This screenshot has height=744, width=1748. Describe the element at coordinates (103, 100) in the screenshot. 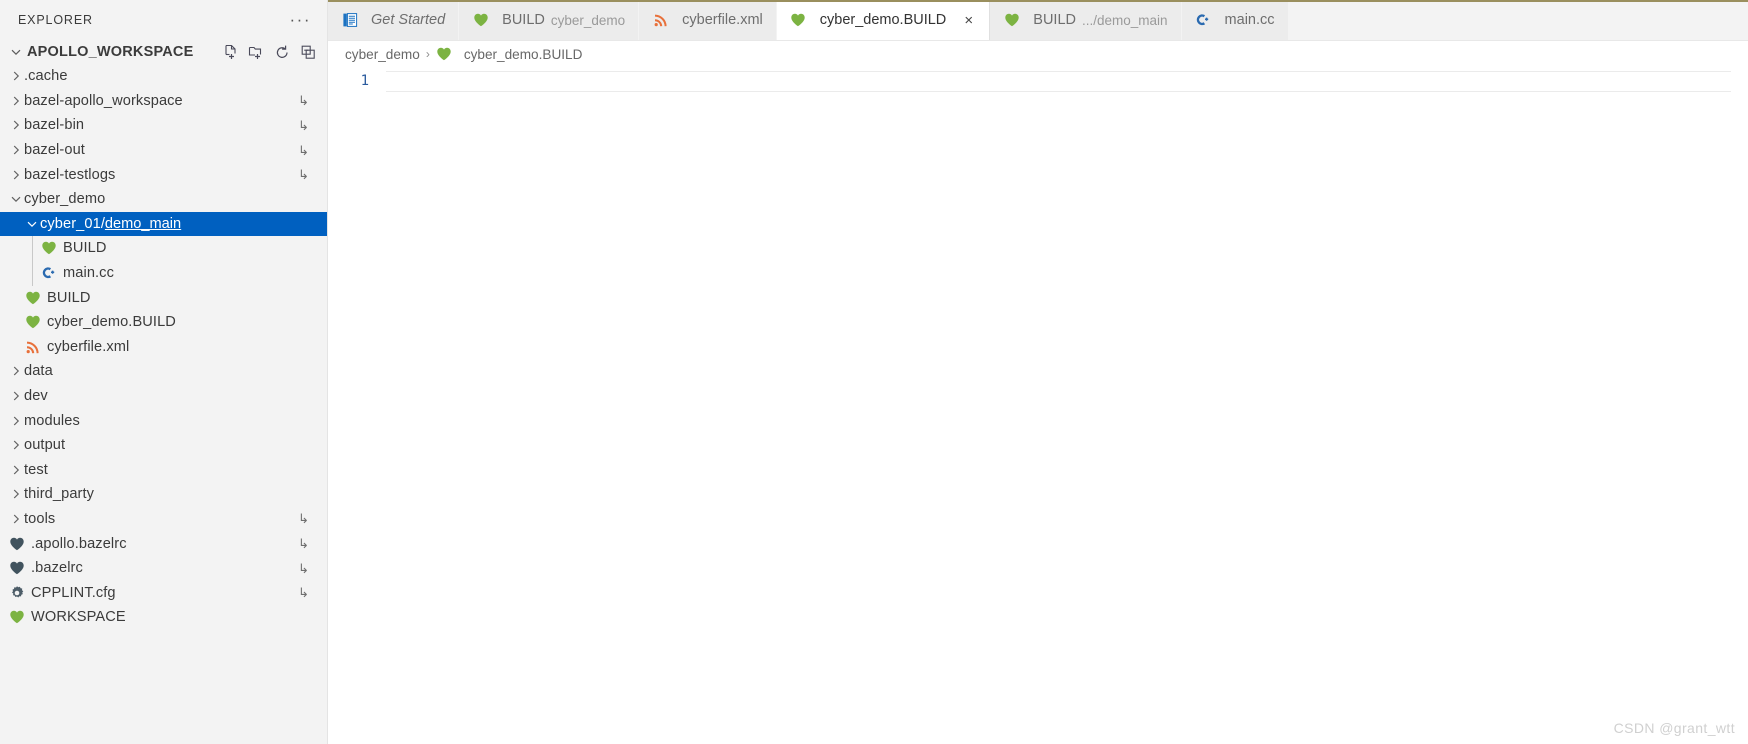

I see `tree-item-label: bazel-apollo_workspace` at that location.